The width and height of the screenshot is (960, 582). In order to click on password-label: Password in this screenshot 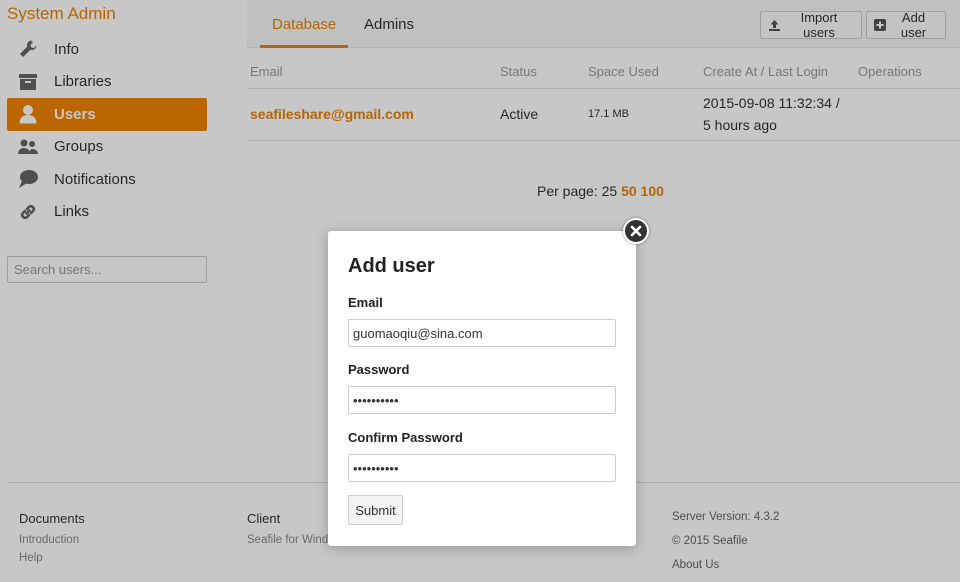, I will do `click(379, 369)`.